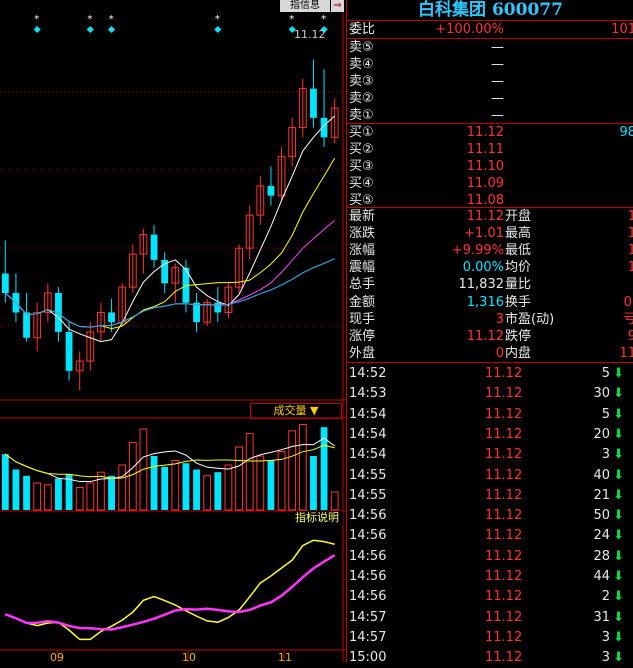  I want to click on buy-label: 买②, so click(361, 149).